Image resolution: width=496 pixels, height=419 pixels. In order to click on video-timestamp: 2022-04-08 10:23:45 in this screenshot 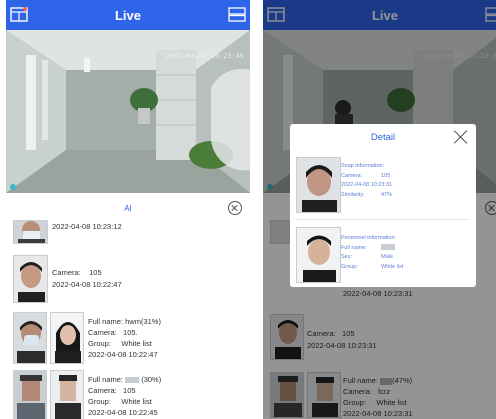, I will do `click(204, 56)`.